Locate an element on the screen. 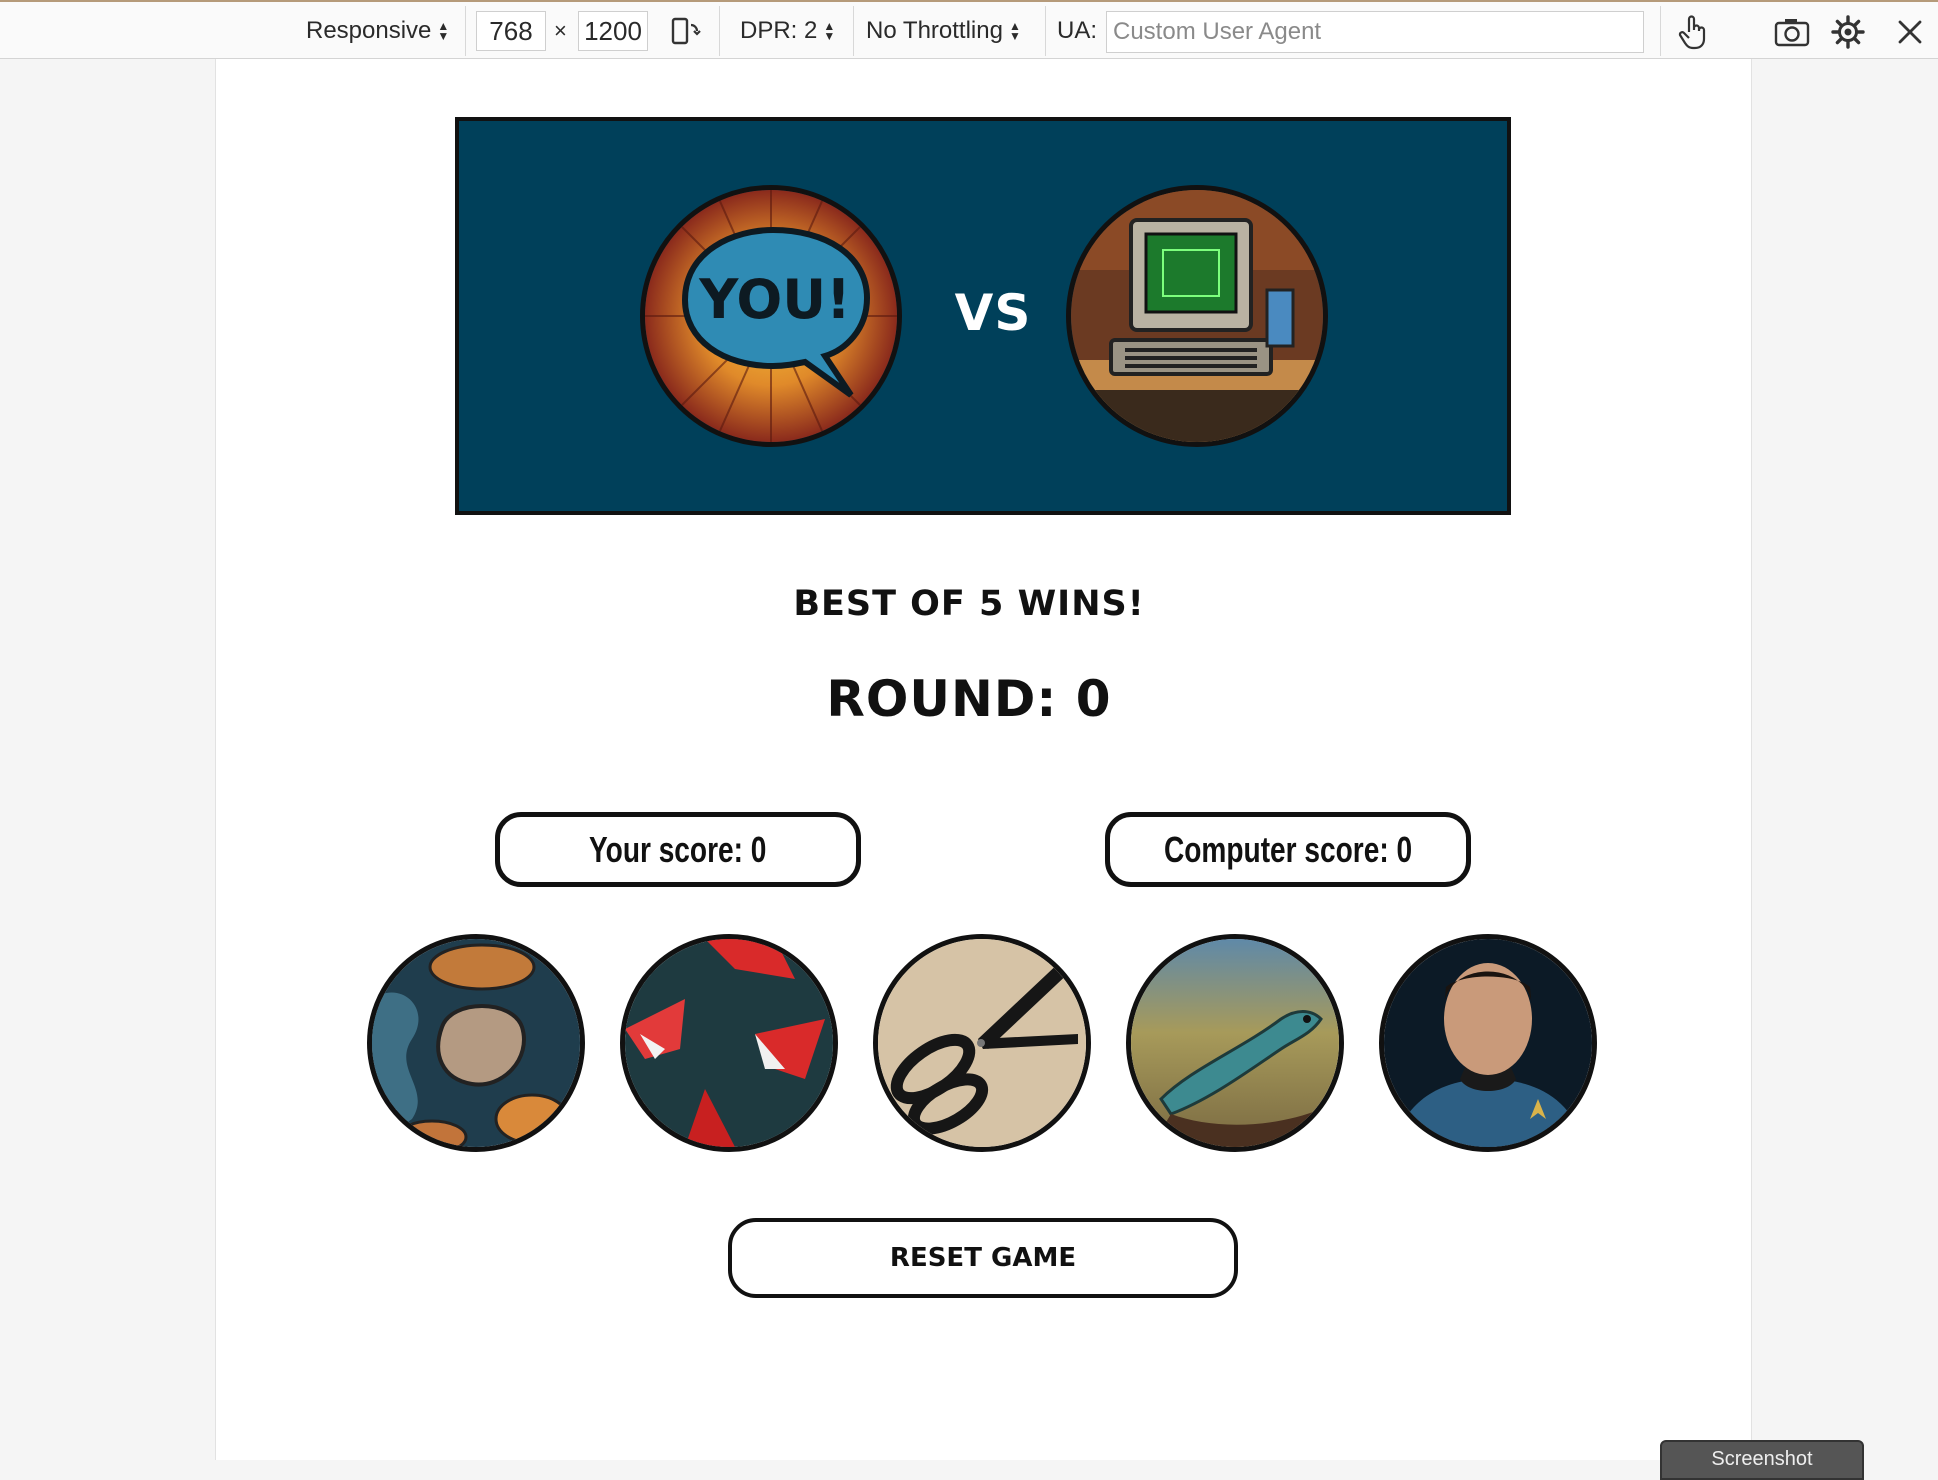 The image size is (1938, 1480). computer-score-box: Computer score: 0 is located at coordinates (1288, 849).